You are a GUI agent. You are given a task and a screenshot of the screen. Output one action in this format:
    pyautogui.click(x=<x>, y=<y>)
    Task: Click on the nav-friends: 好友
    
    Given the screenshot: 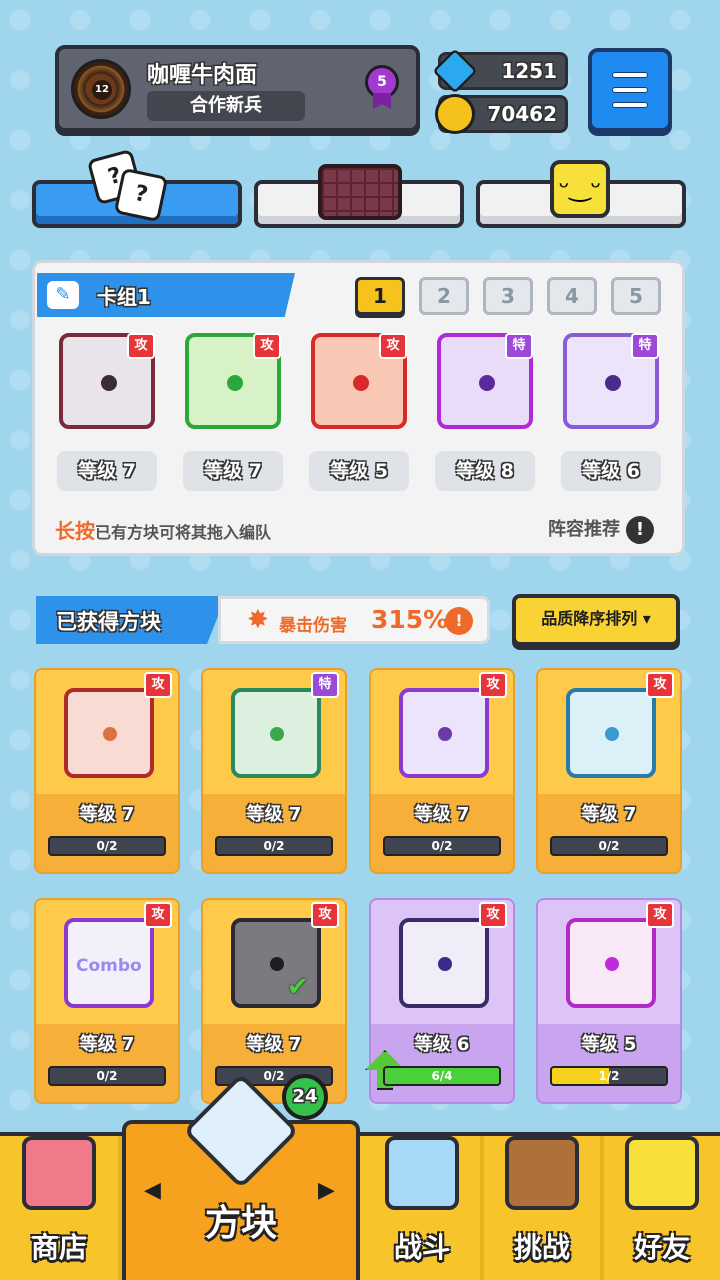 What is the action you would take?
    pyautogui.click(x=662, y=1208)
    